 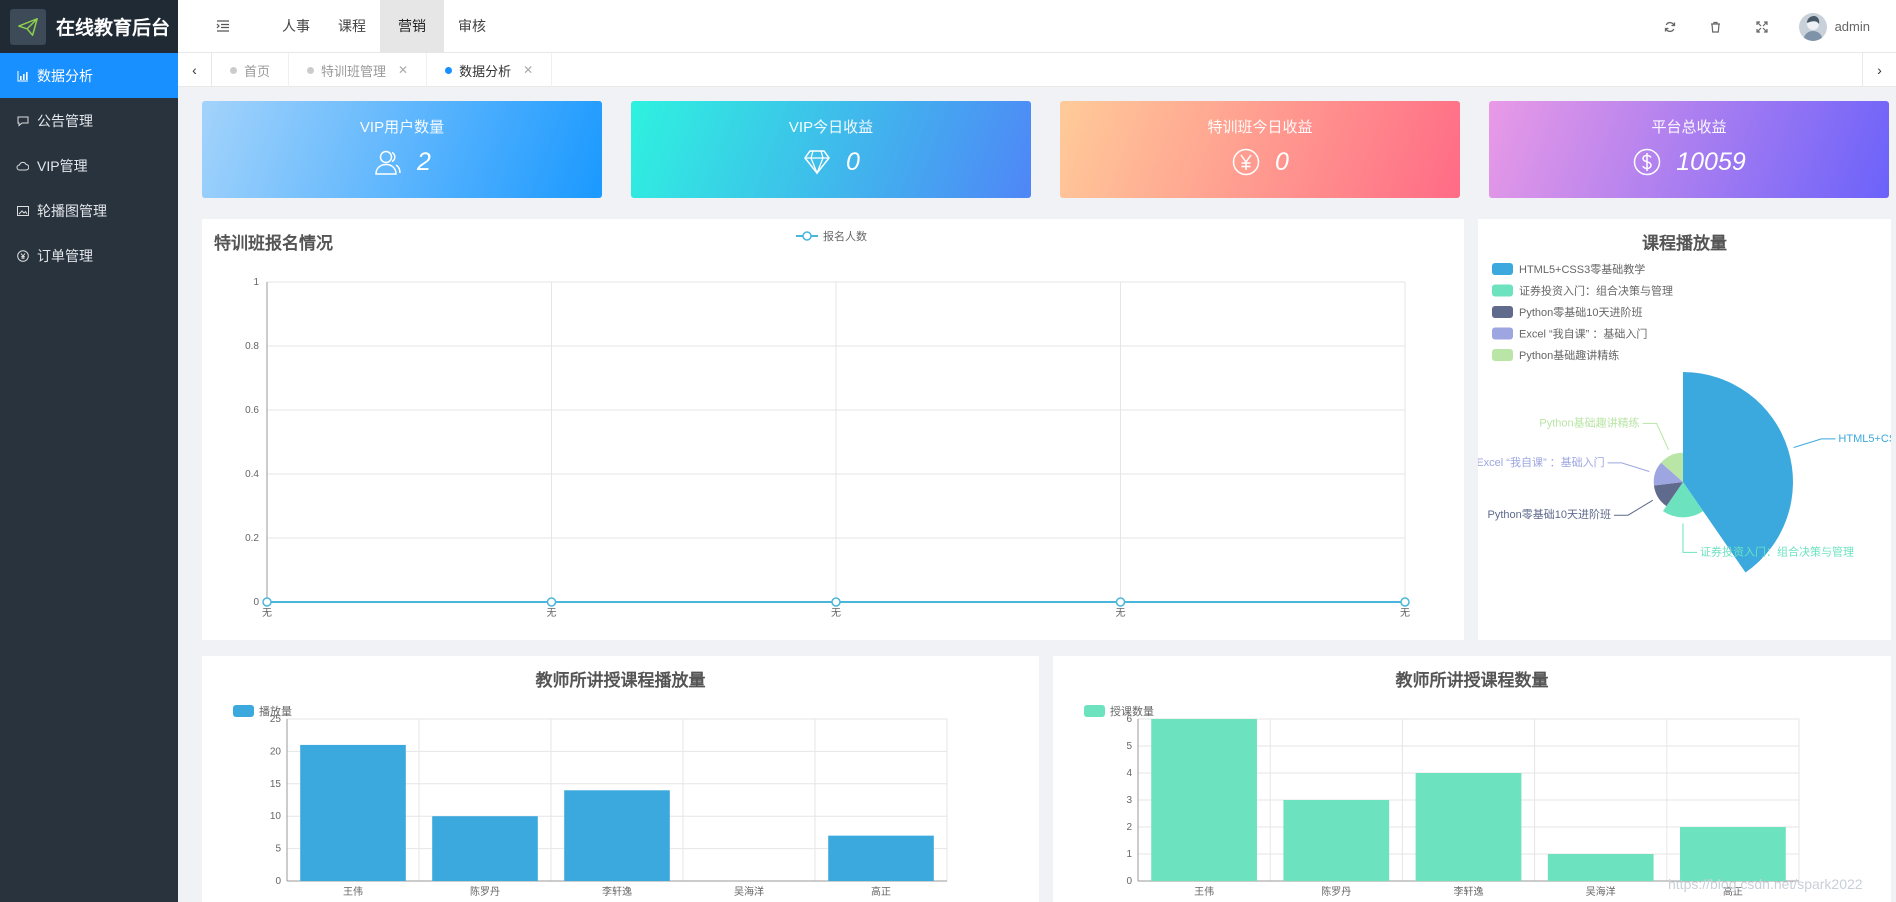 I want to click on fullscreen-icon, so click(x=1762, y=26).